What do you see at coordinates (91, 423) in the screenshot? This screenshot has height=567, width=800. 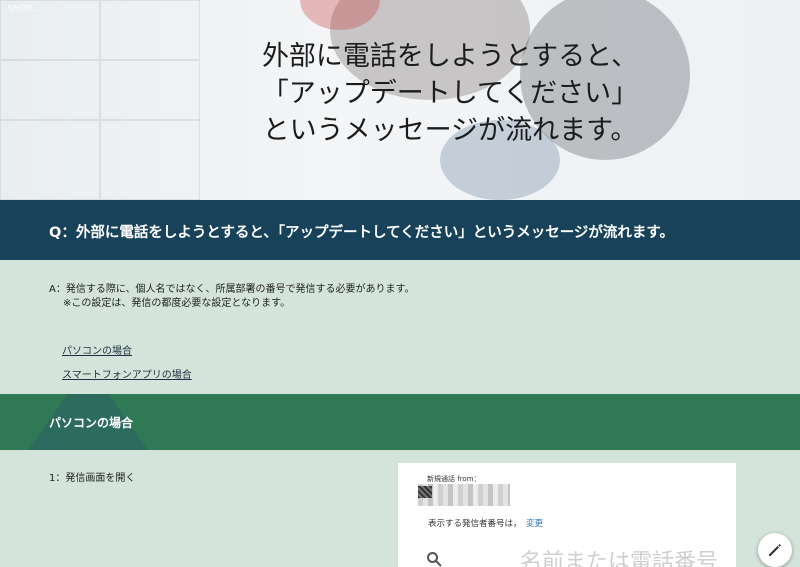 I see `section-title: パソコンの場合` at bounding box center [91, 423].